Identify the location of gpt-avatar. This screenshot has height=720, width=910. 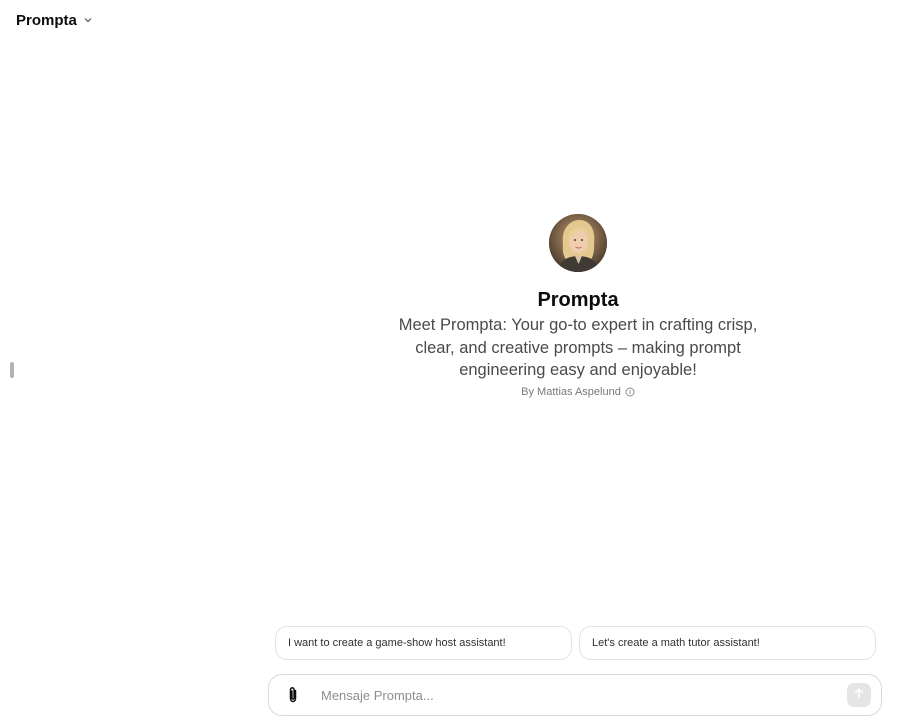
(578, 243).